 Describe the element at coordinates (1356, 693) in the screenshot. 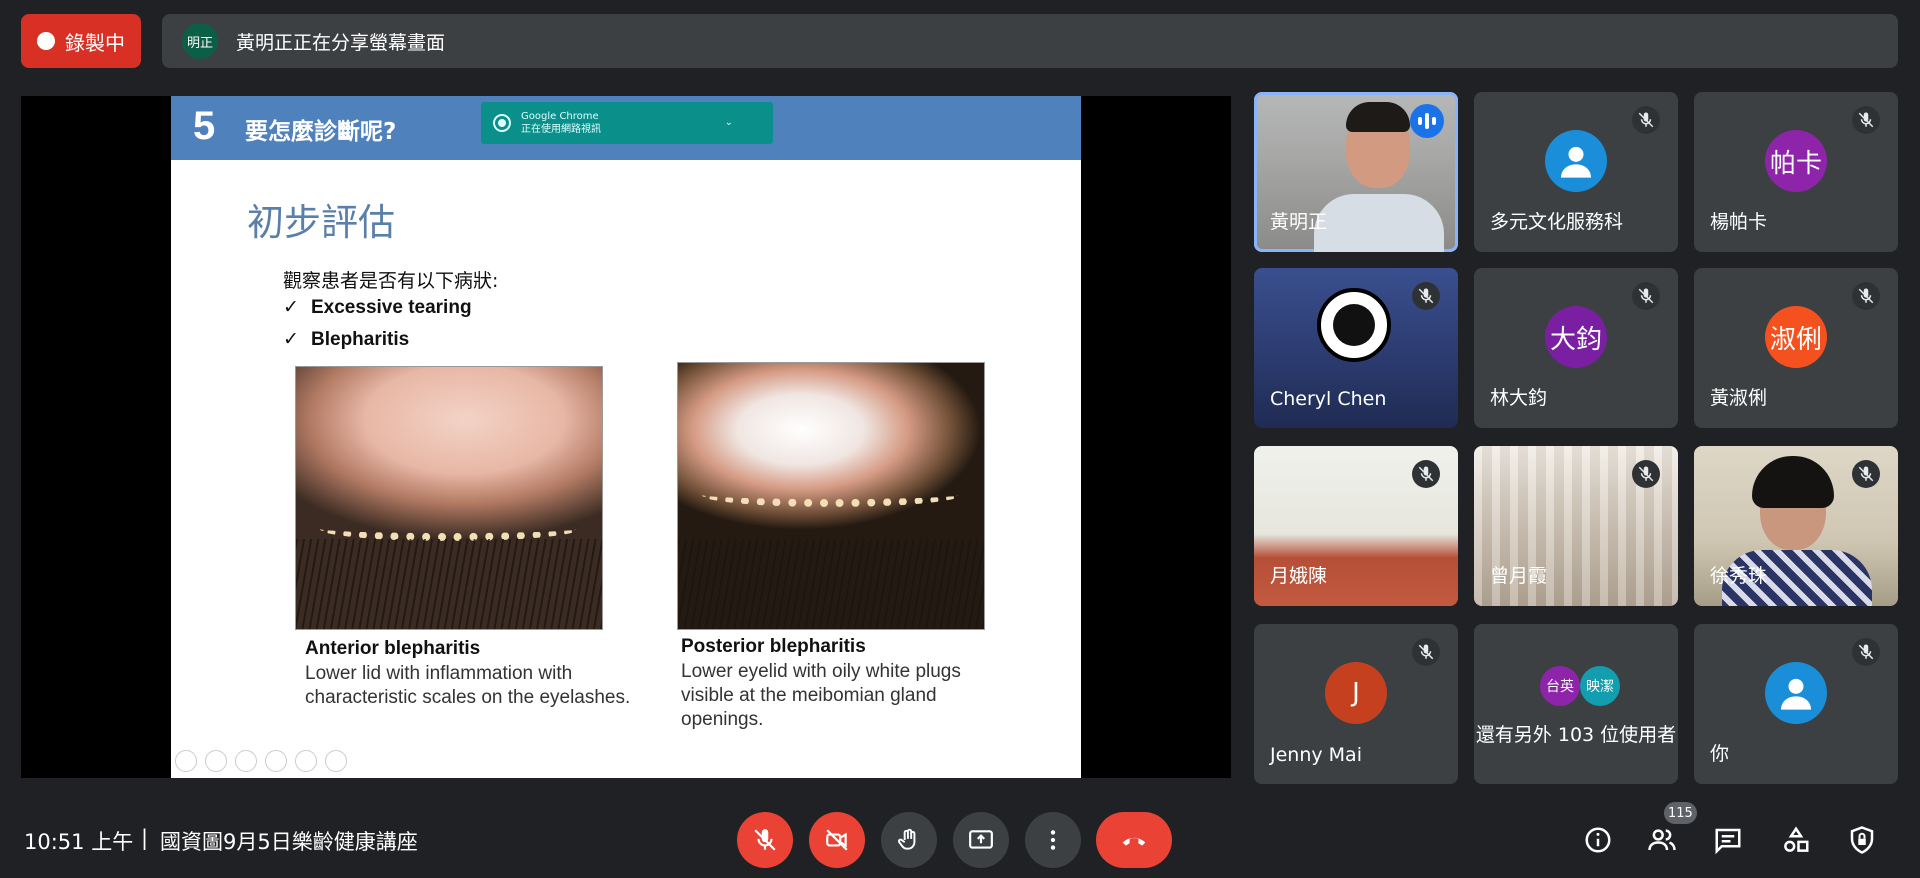

I see `participant-avatar: J` at that location.